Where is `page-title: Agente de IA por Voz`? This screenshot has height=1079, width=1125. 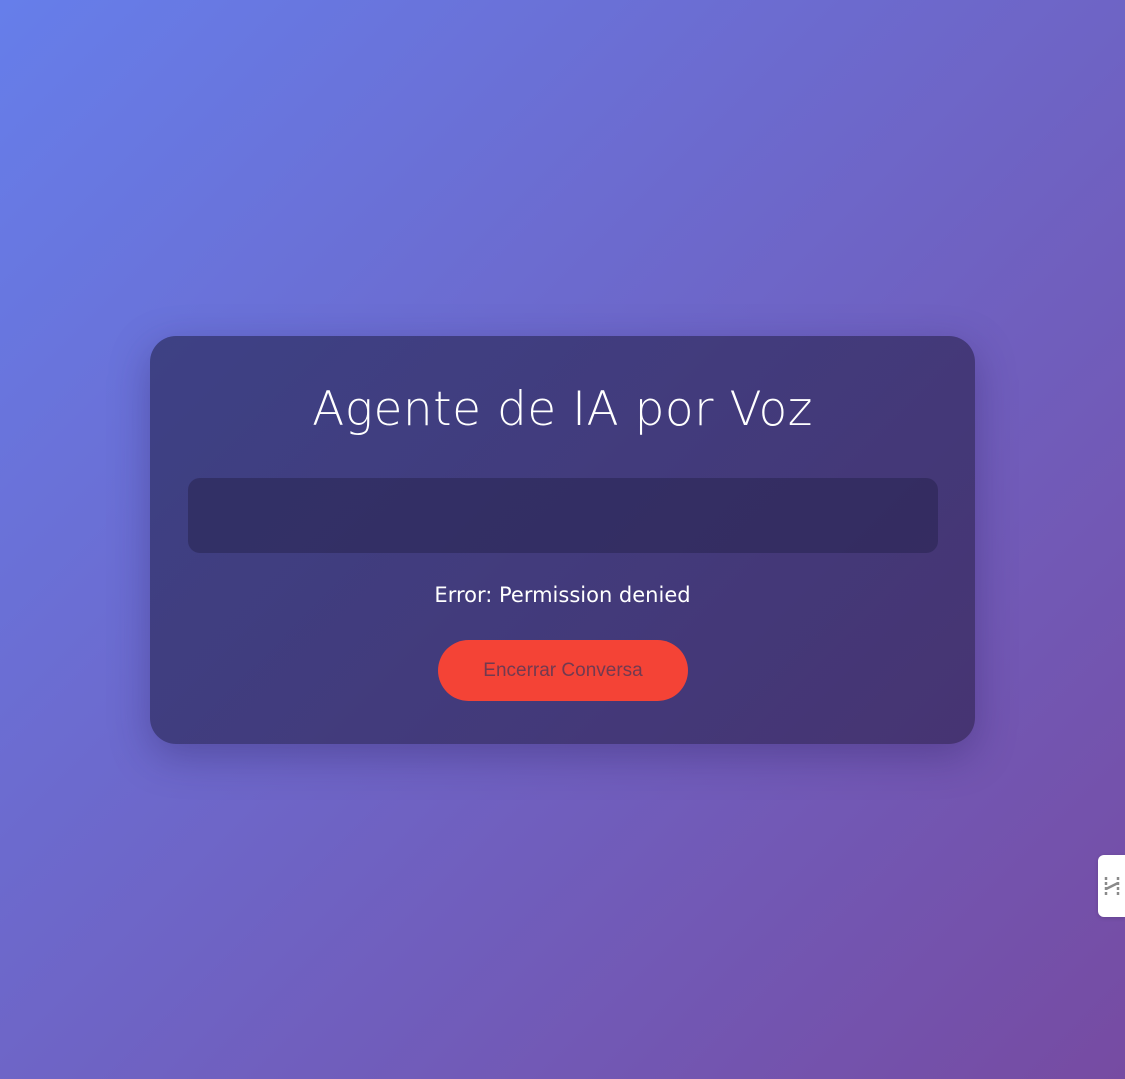
page-title: Agente de IA por Voz is located at coordinates (562, 409).